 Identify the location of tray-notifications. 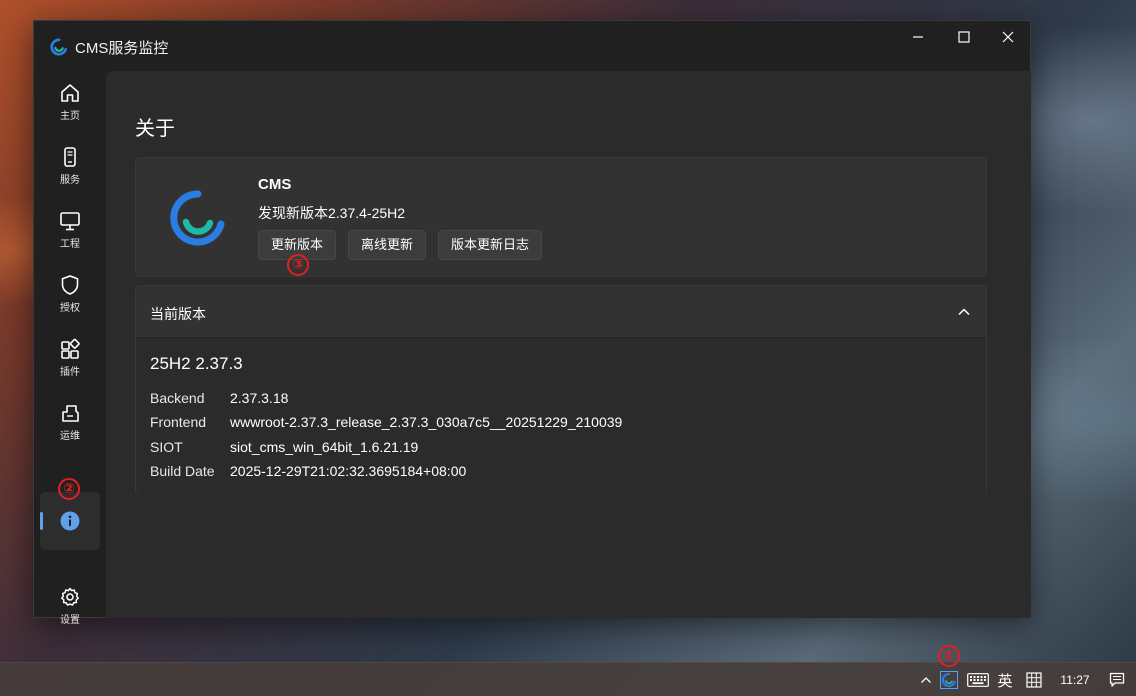
(1117, 680).